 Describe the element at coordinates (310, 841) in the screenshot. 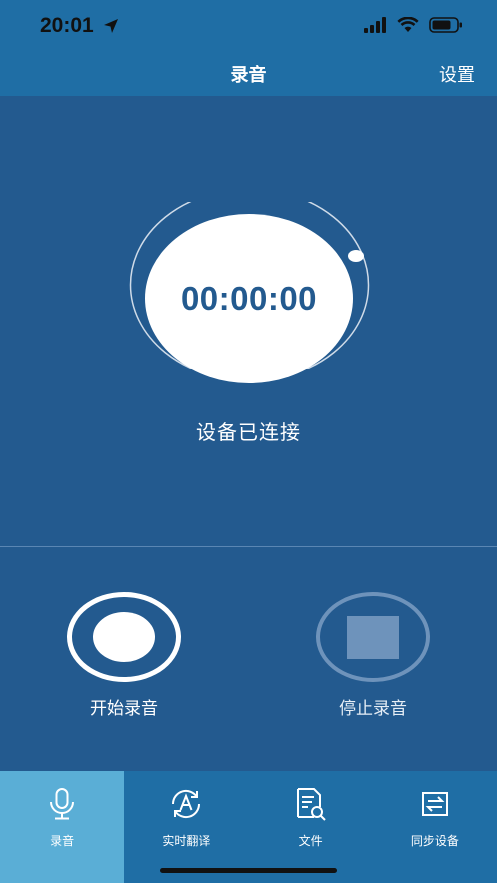

I see `tab-files-label: 文件` at that location.